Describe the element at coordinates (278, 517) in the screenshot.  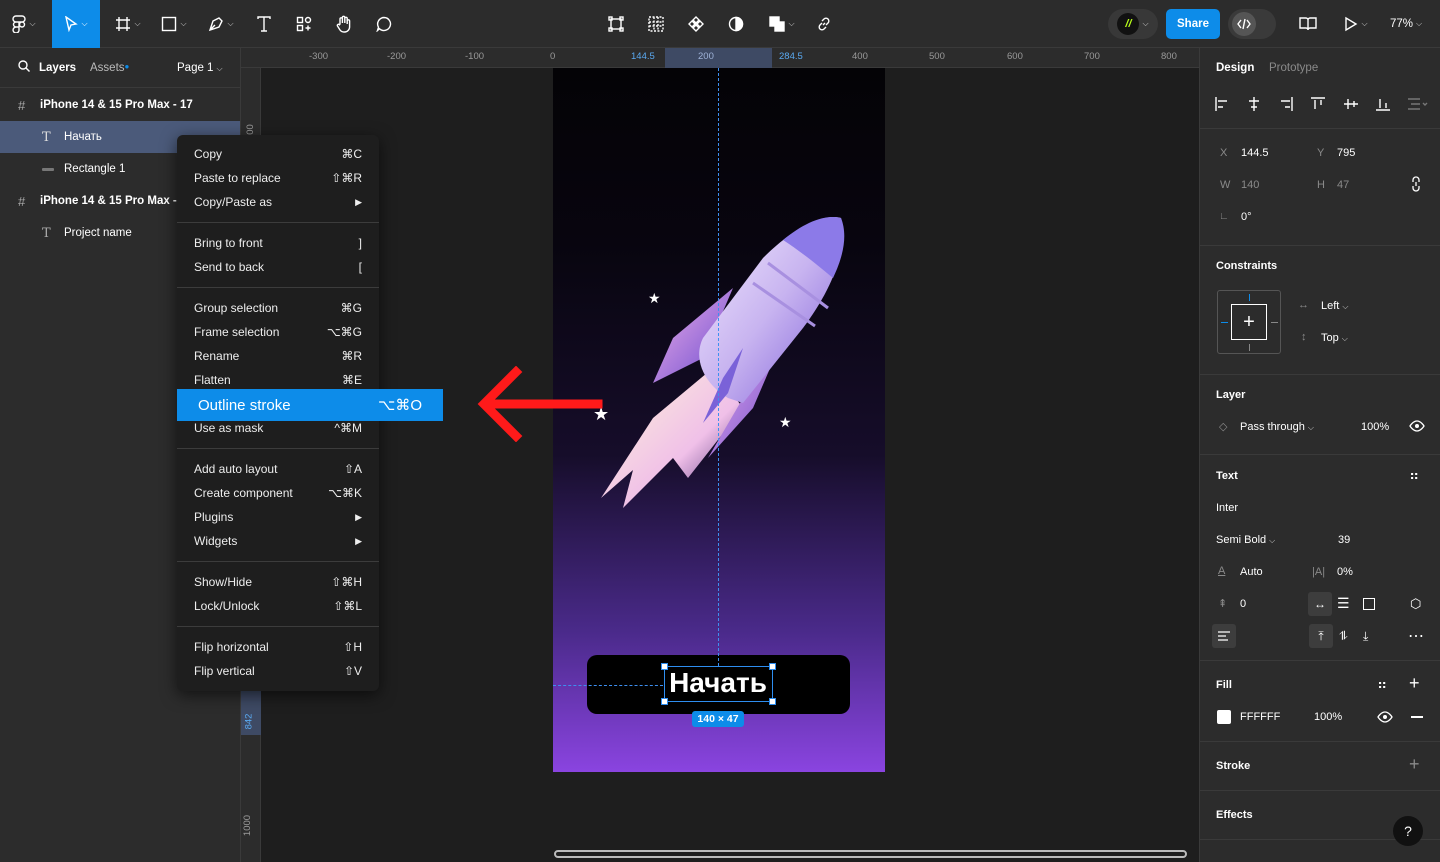
I see `menu-item-plugins: Plugins ▶` at that location.